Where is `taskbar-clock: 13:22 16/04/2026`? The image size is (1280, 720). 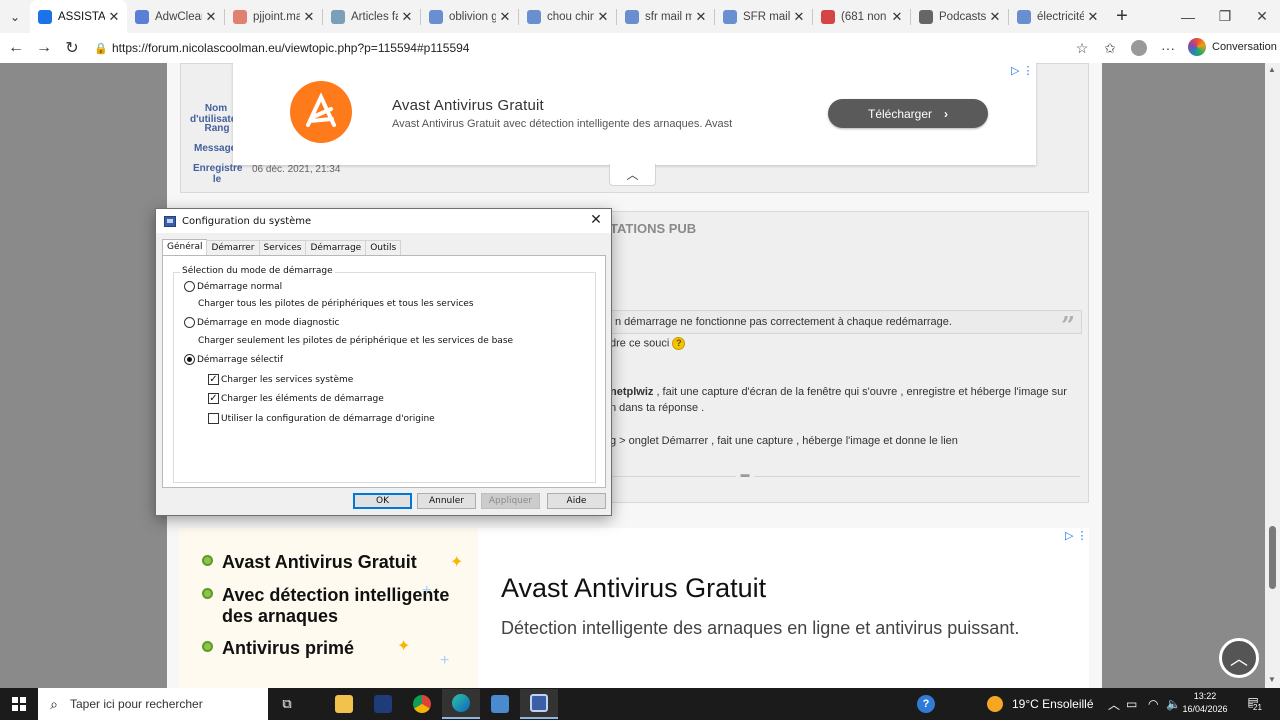 taskbar-clock: 13:22 16/04/2026 is located at coordinates (1205, 703).